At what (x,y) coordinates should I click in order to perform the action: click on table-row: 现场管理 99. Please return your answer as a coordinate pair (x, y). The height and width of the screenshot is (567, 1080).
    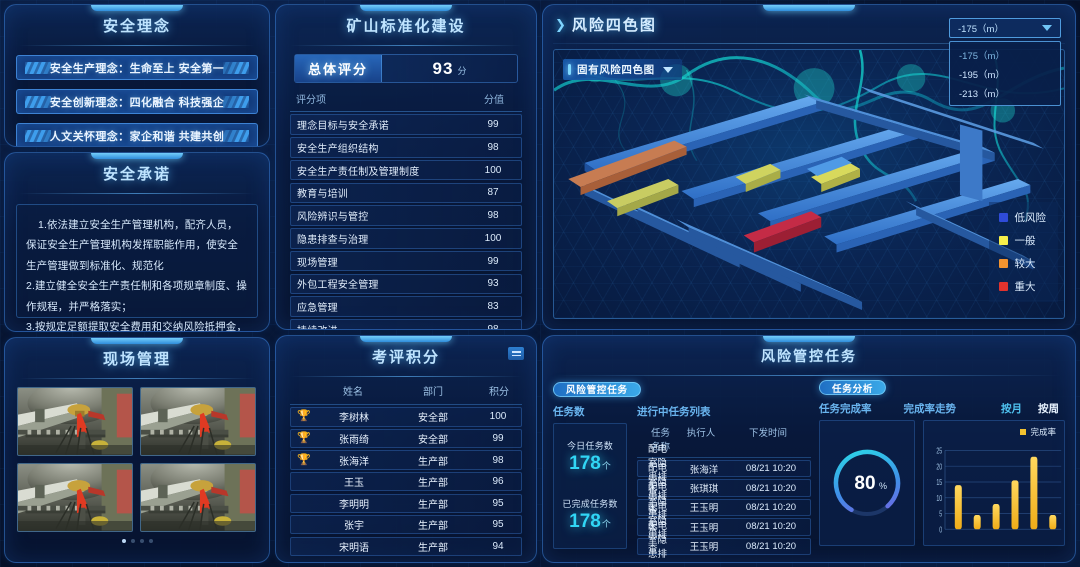
    Looking at the image, I should click on (406, 261).